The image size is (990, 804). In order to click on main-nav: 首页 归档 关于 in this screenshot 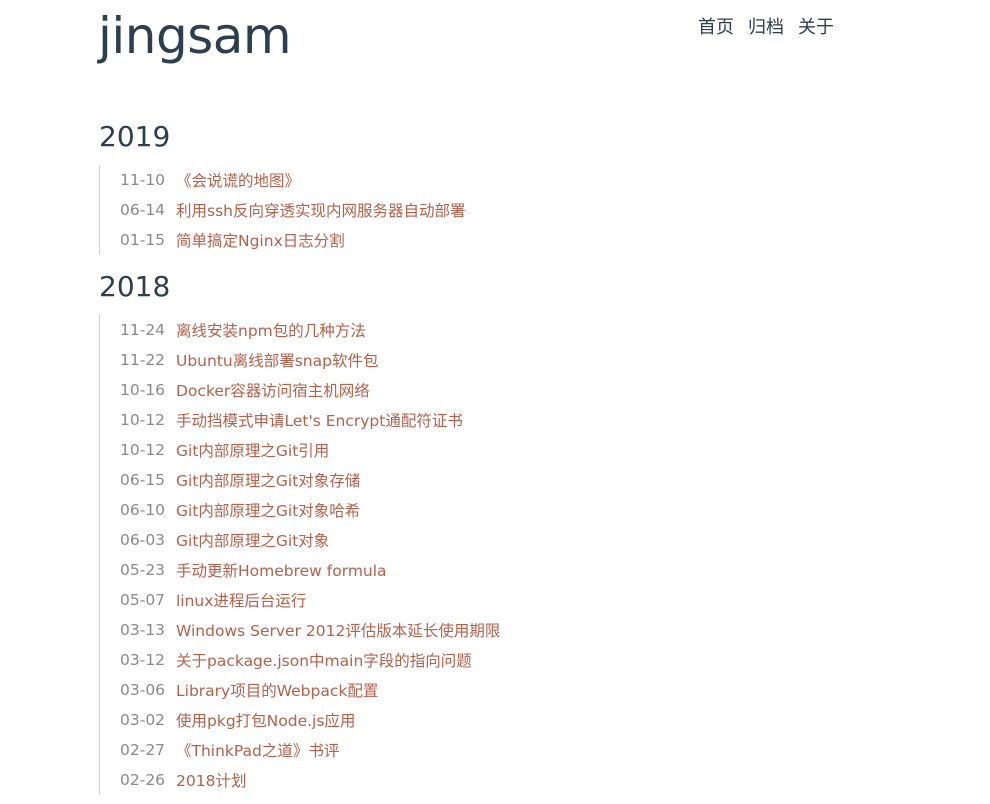, I will do `click(766, 28)`.